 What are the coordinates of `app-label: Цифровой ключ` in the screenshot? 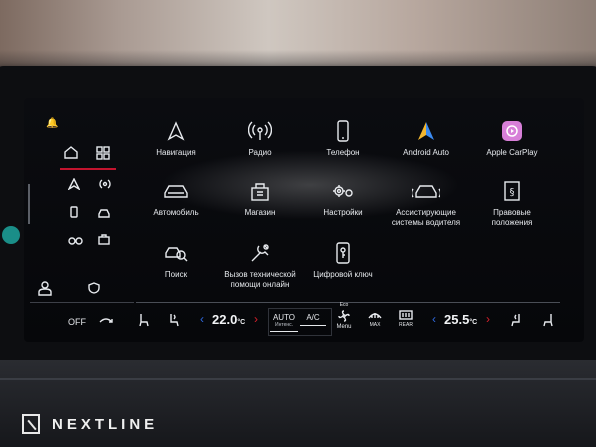 It's located at (343, 274).